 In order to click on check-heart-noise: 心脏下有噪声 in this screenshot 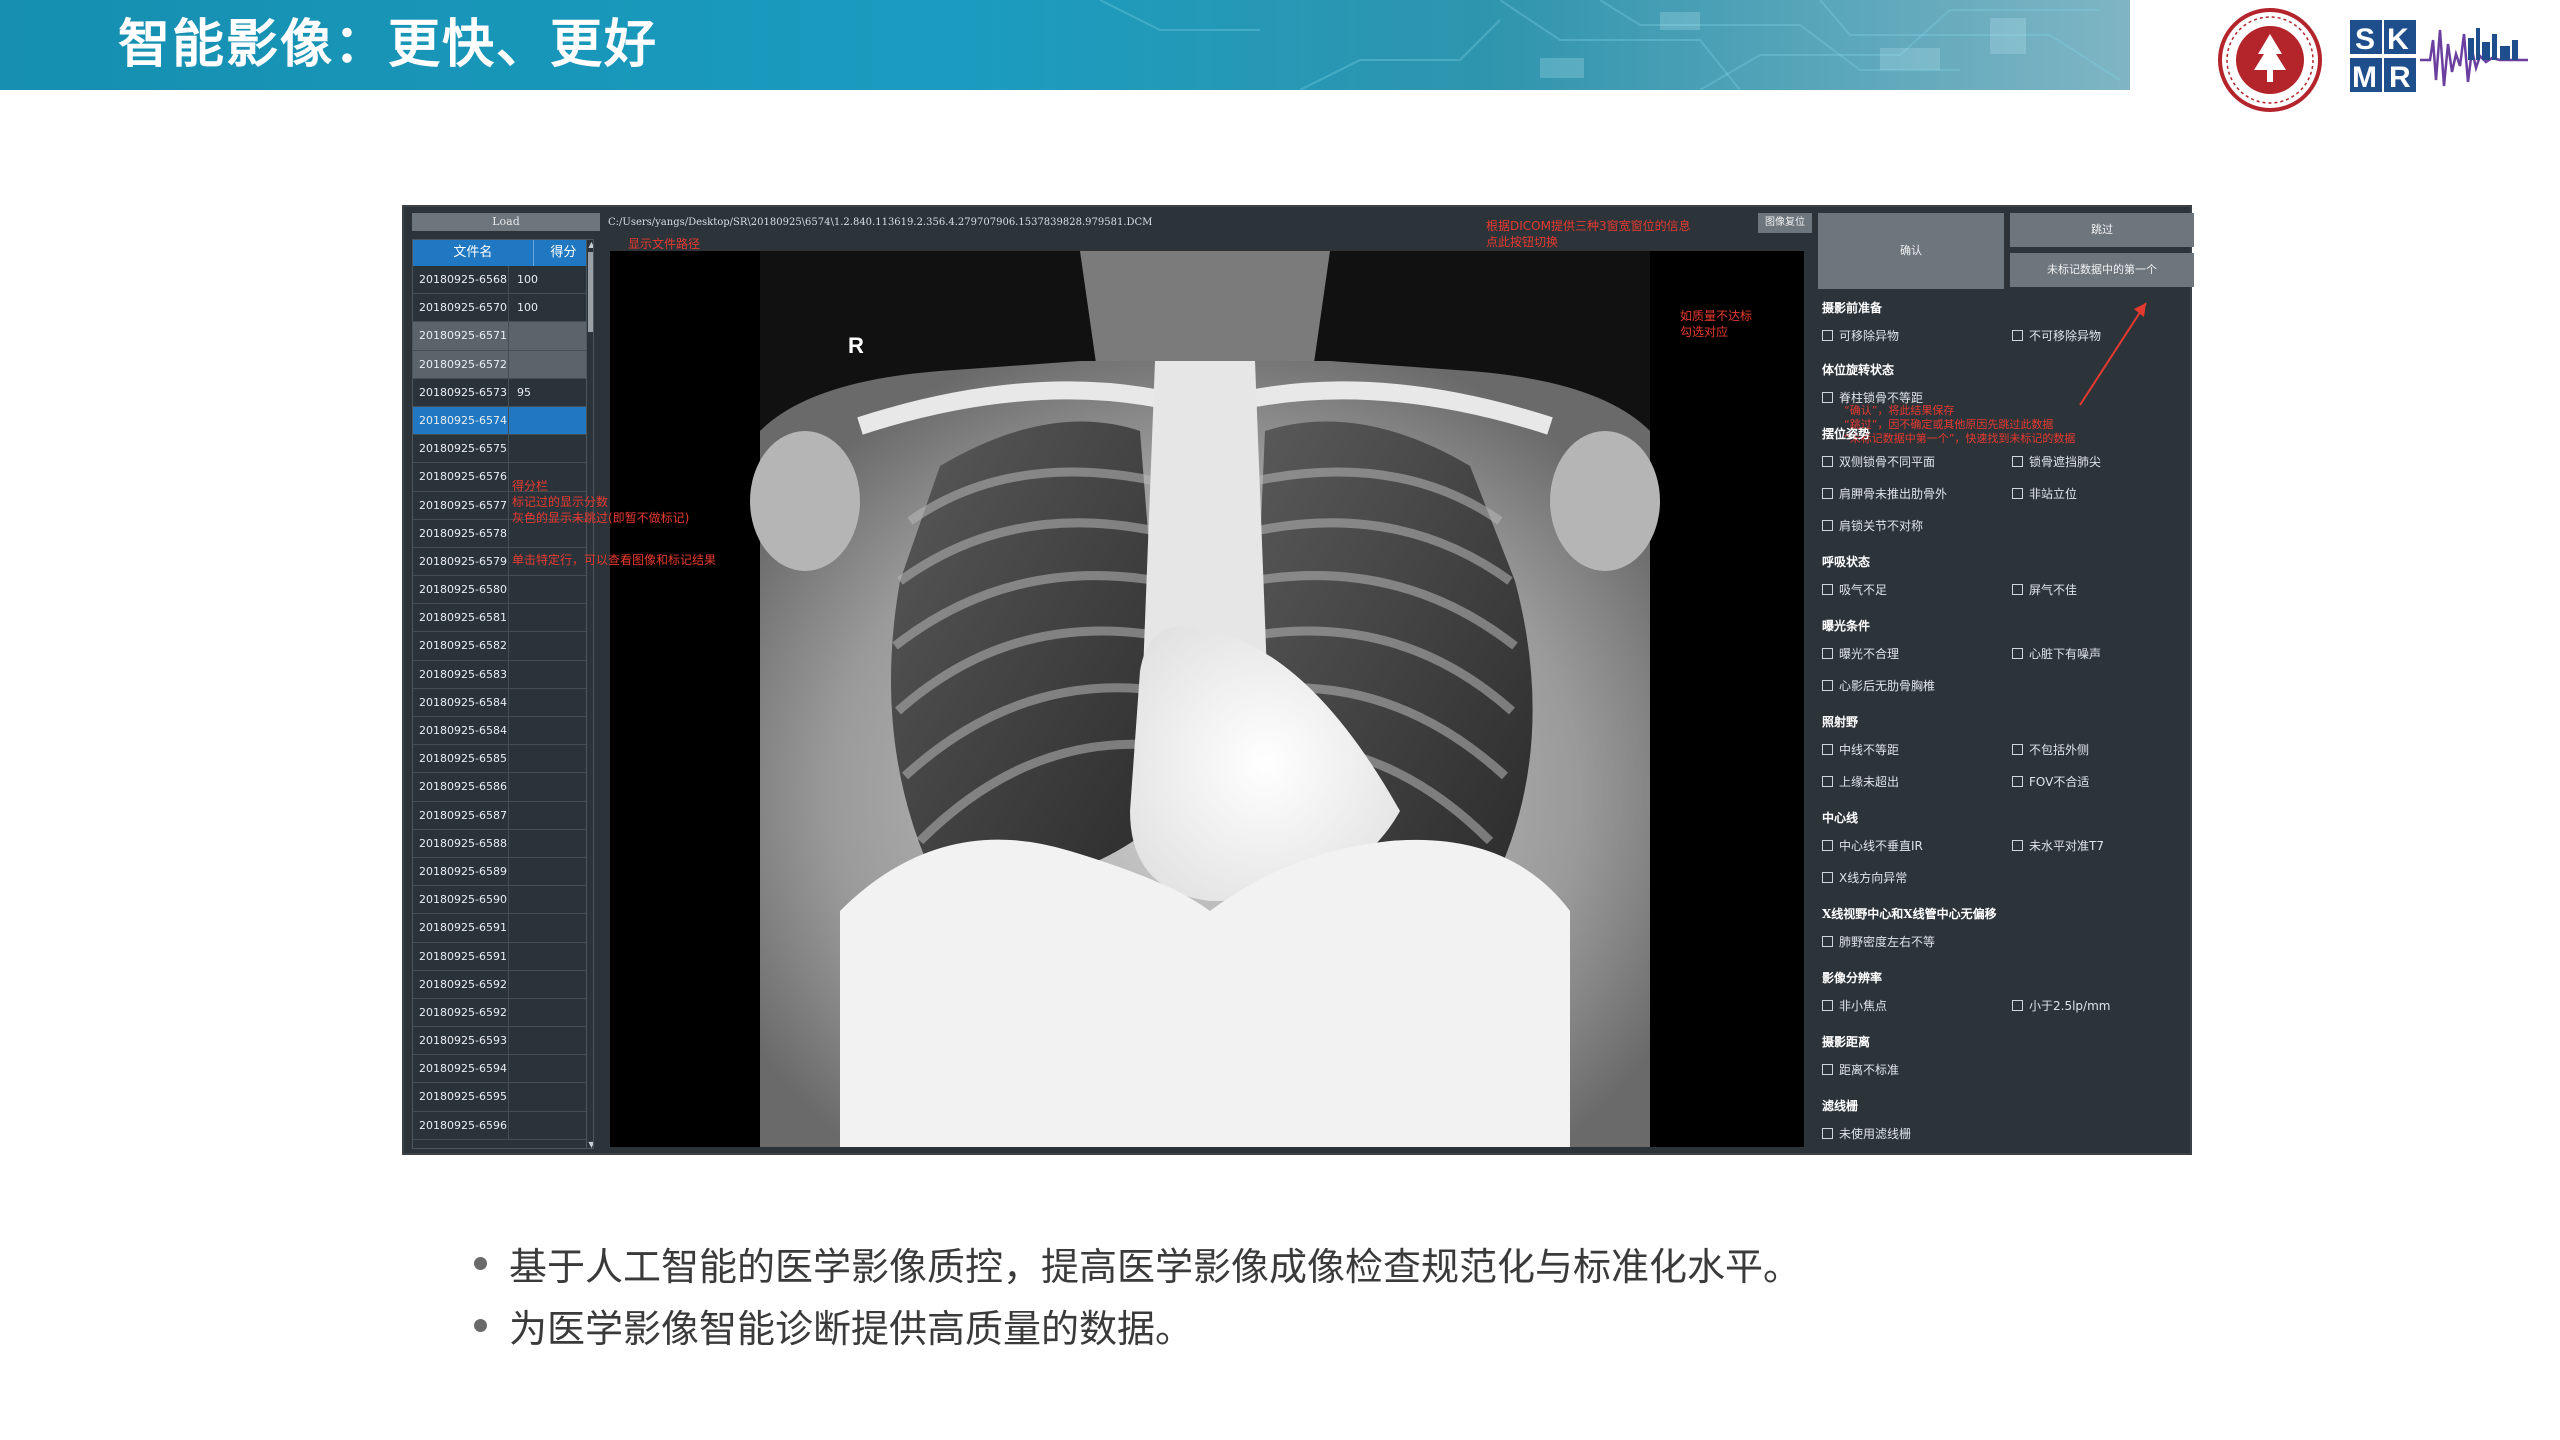, I will do `click(2056, 653)`.